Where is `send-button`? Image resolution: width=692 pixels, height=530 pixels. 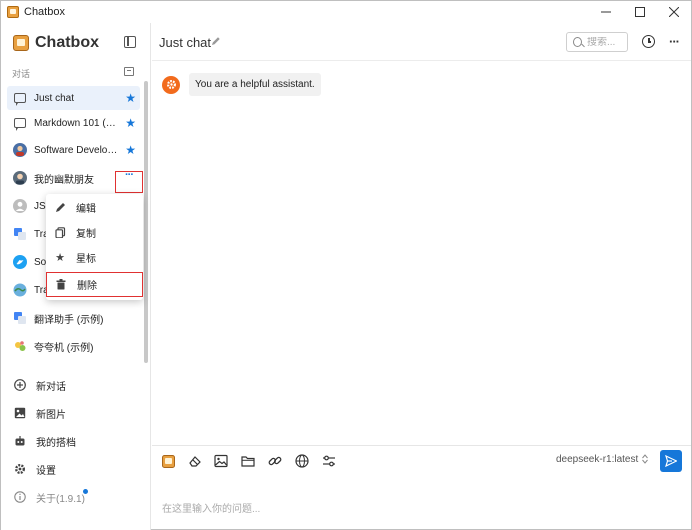 send-button is located at coordinates (671, 461).